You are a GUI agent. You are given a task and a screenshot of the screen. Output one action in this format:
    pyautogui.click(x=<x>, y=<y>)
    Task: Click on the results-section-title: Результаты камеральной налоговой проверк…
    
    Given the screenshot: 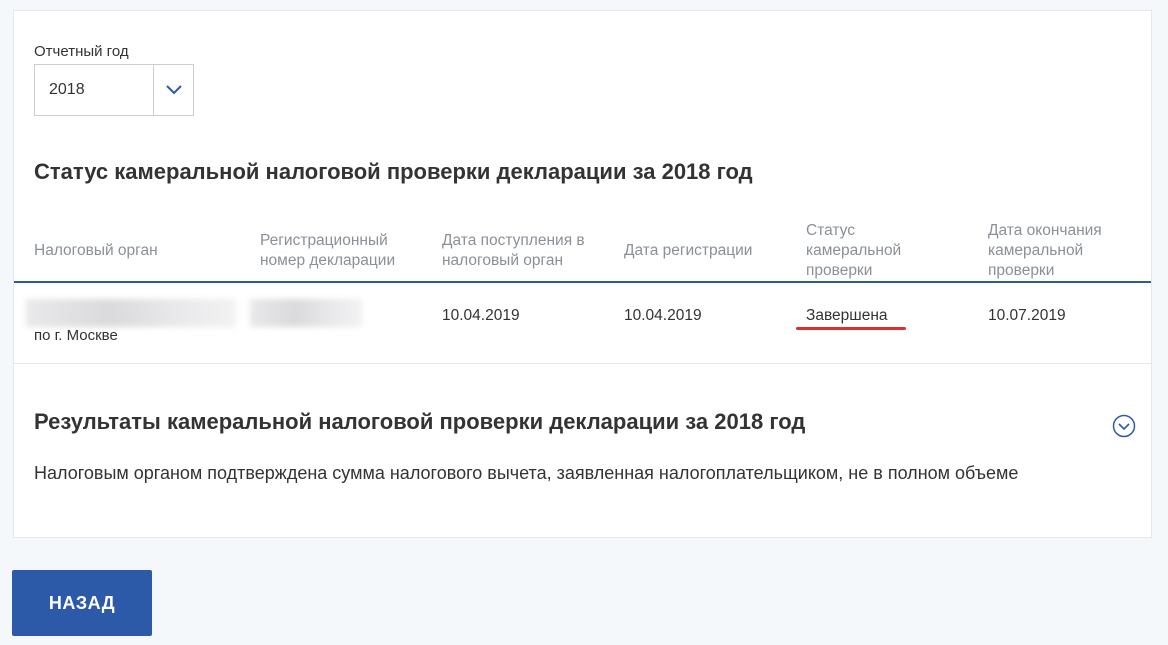 What is the action you would take?
    pyautogui.click(x=420, y=421)
    